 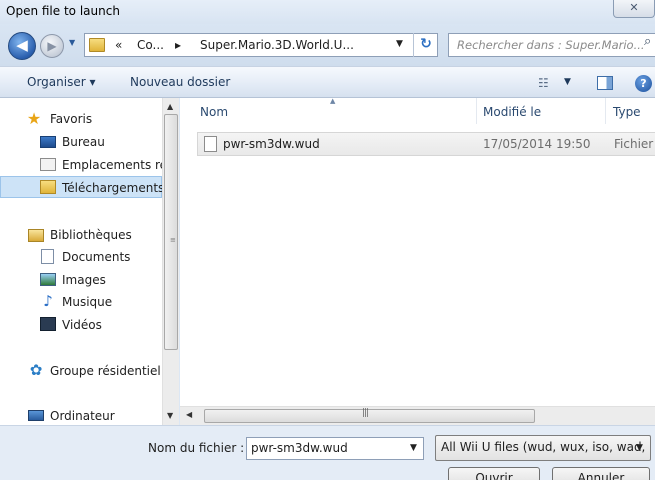 What do you see at coordinates (647, 41) in the screenshot?
I see `search-icon: ⌕` at bounding box center [647, 41].